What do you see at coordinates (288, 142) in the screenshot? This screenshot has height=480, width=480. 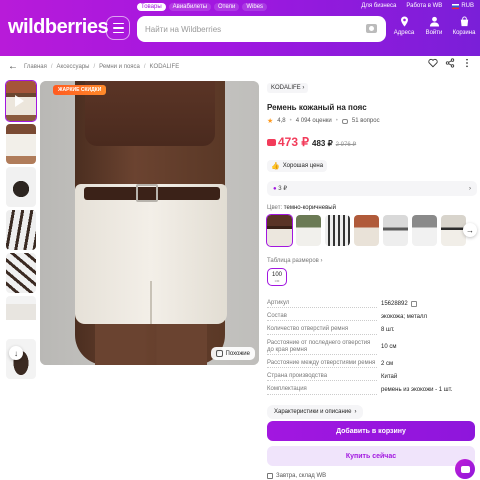 I see `wallet-price: 473 ₽` at bounding box center [288, 142].